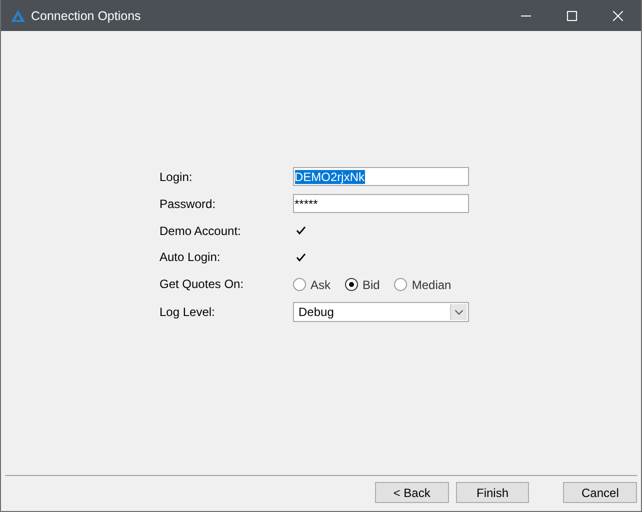 The width and height of the screenshot is (642, 512). I want to click on dropdown: Debug, so click(380, 312).